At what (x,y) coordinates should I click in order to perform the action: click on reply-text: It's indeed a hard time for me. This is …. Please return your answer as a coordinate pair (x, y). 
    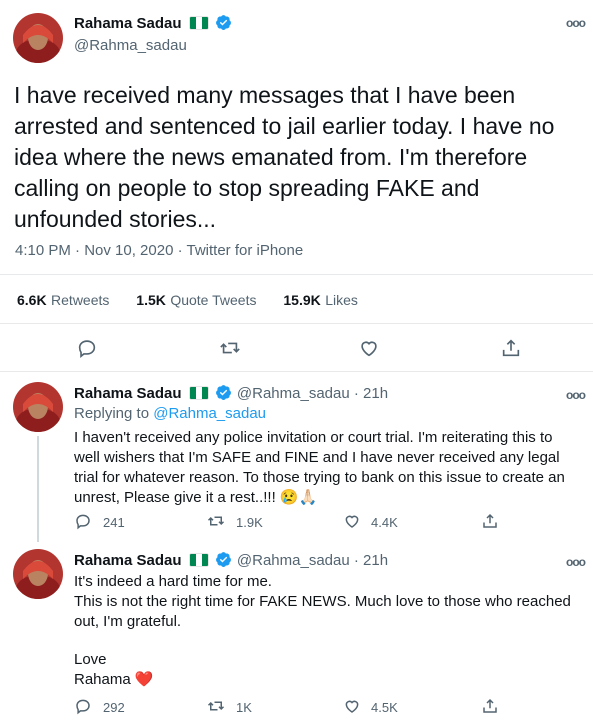
    Looking at the image, I should click on (326, 631).